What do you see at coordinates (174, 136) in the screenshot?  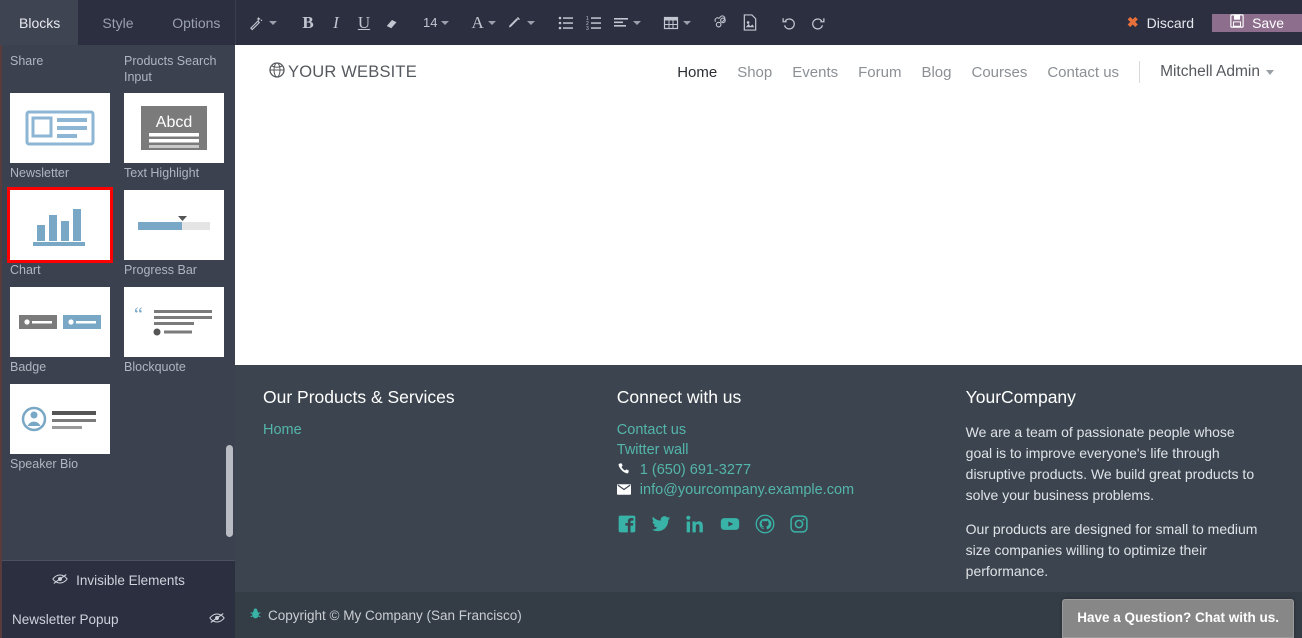 I see `block-item-text-highlight: Abcd Text Highlight` at bounding box center [174, 136].